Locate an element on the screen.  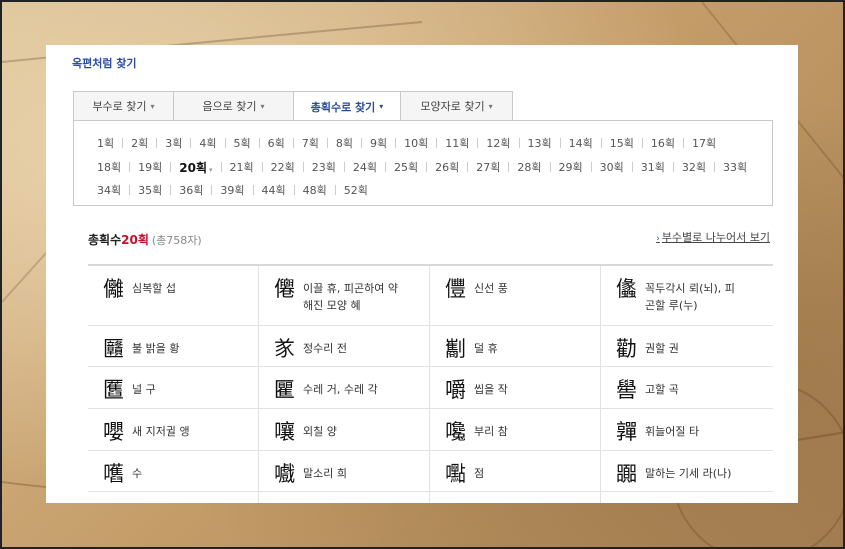
stroke-label: 11획 is located at coordinates (457, 143).